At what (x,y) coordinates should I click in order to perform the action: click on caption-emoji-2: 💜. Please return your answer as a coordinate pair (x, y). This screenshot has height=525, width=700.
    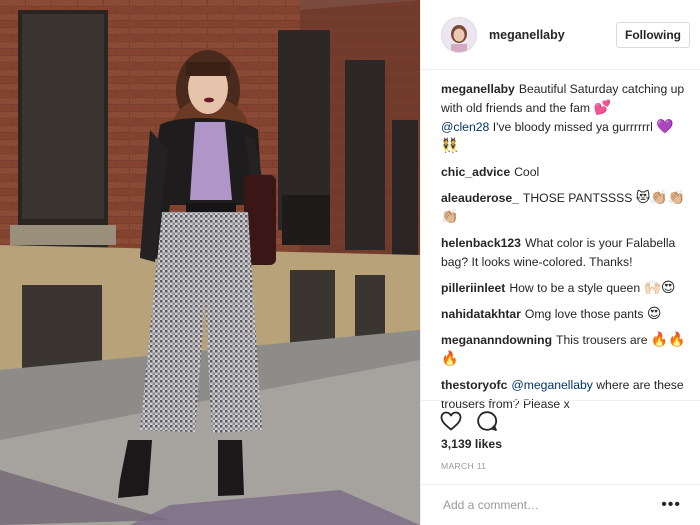
    Looking at the image, I should click on (665, 127).